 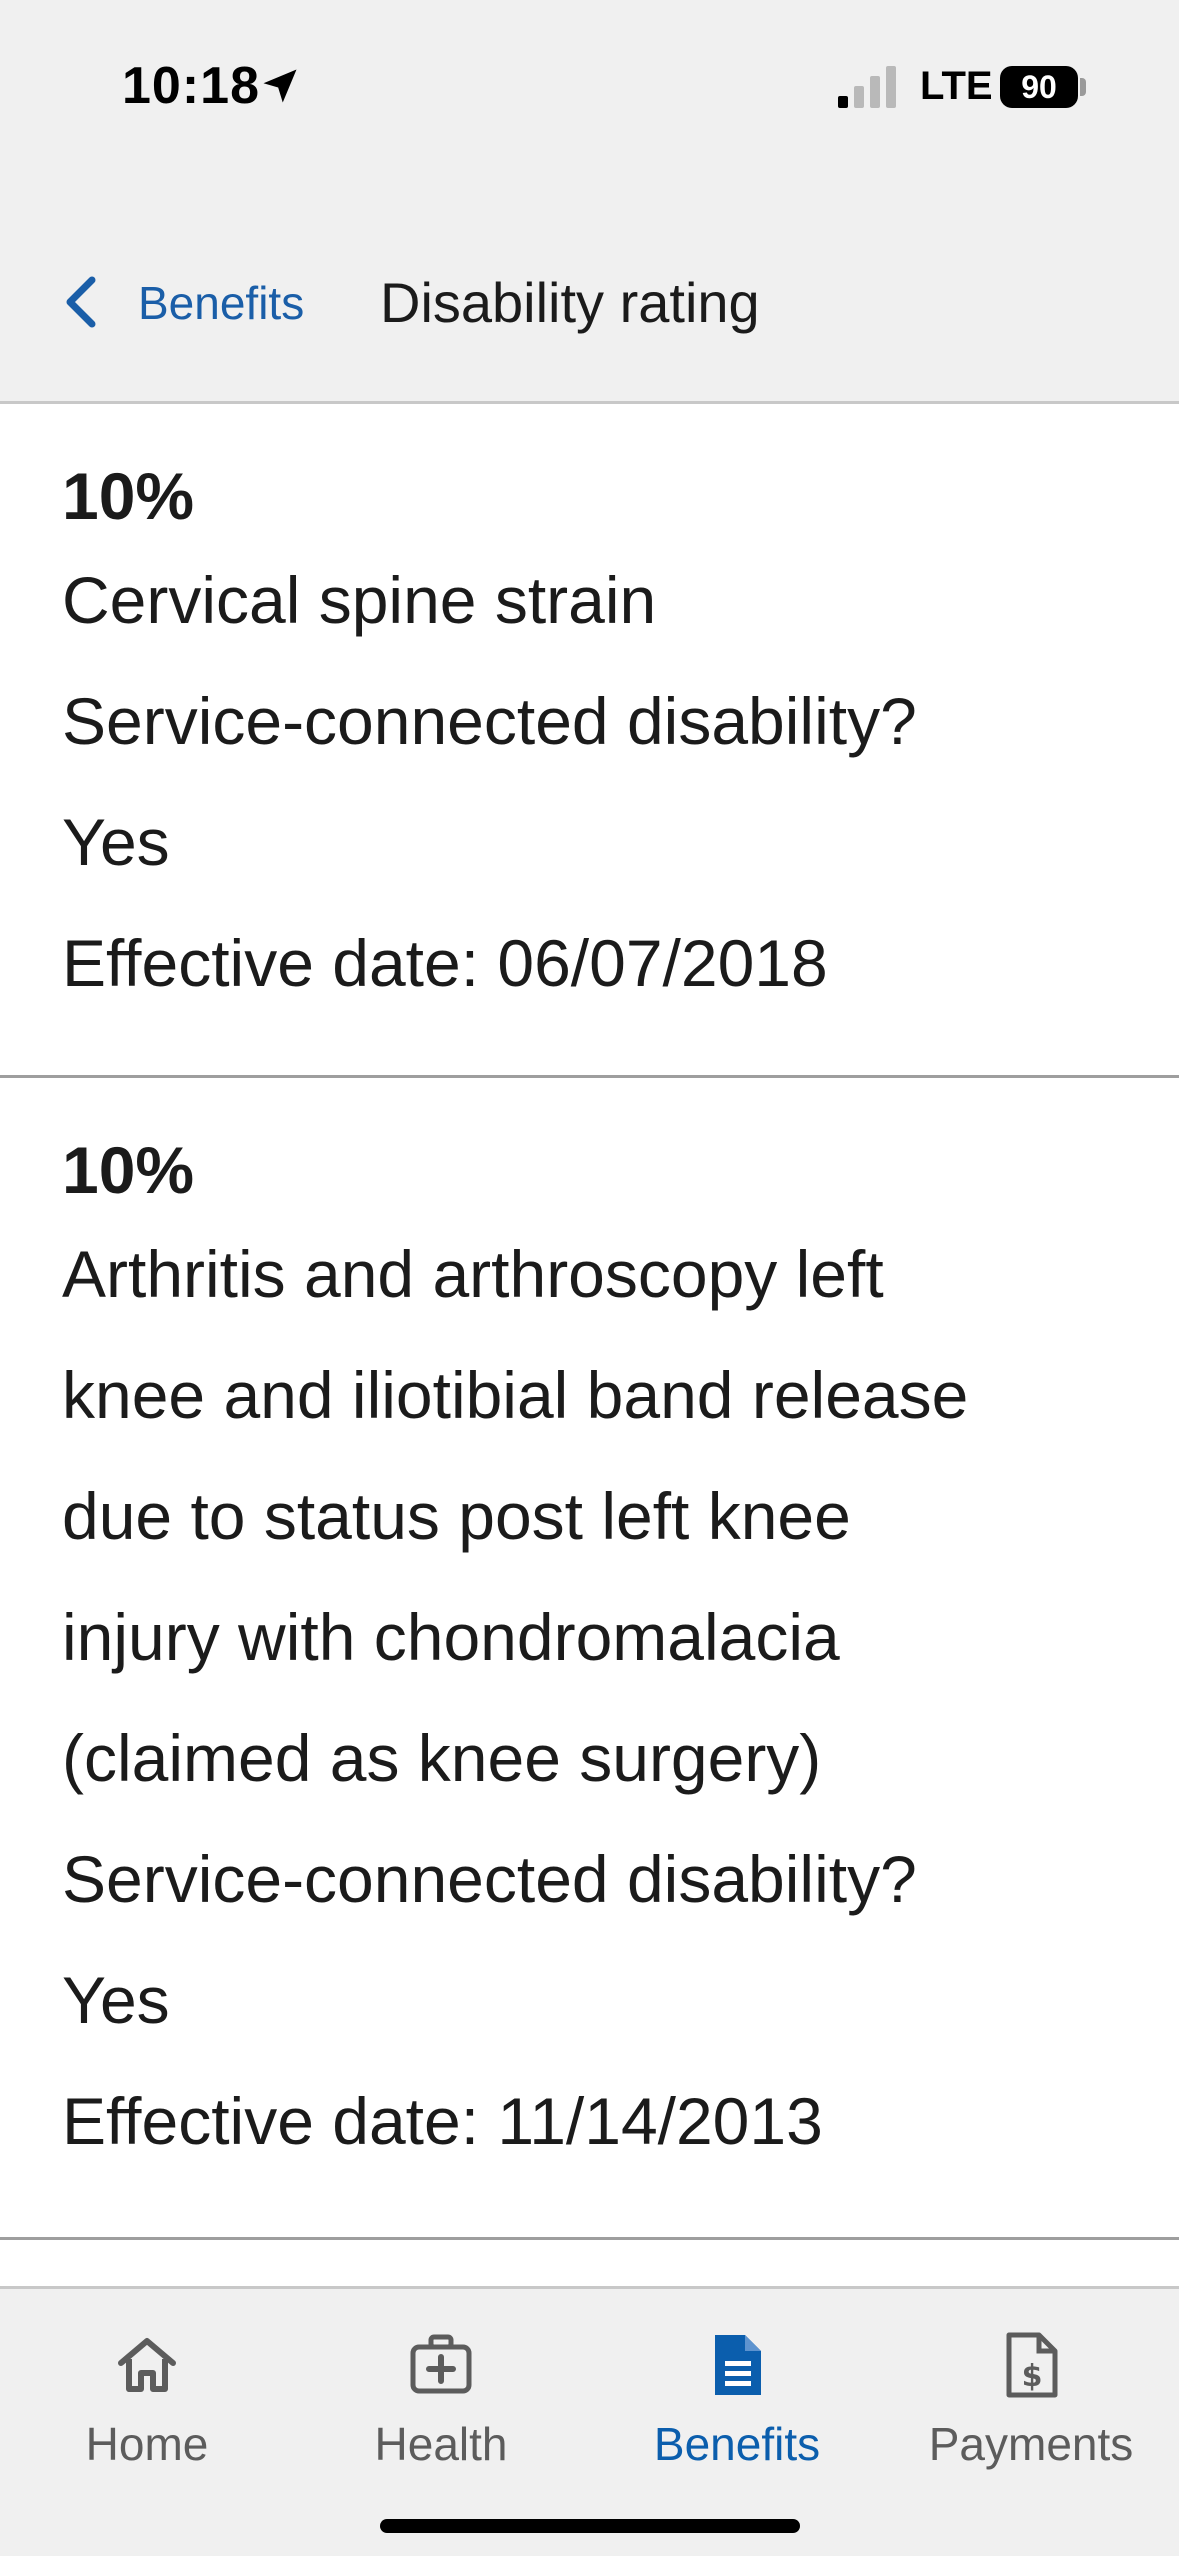 I want to click on signal-icon, so click(x=867, y=87).